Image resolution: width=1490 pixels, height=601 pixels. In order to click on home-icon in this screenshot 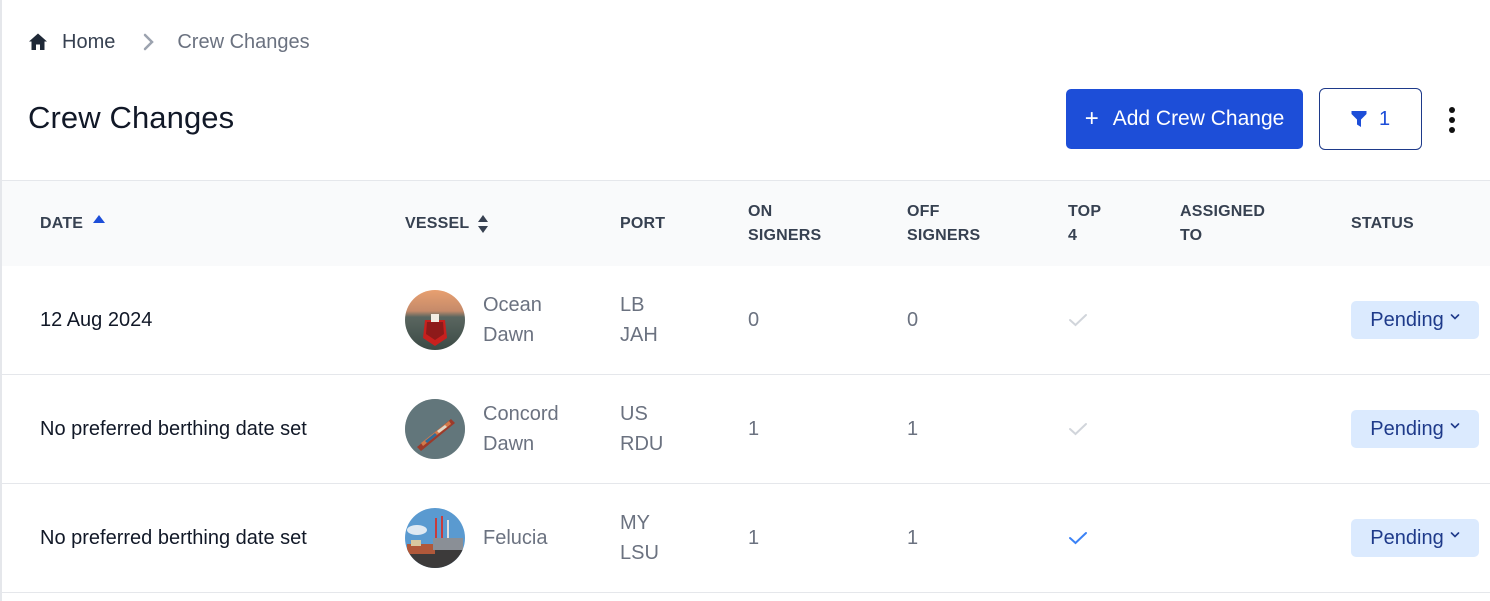, I will do `click(38, 42)`.